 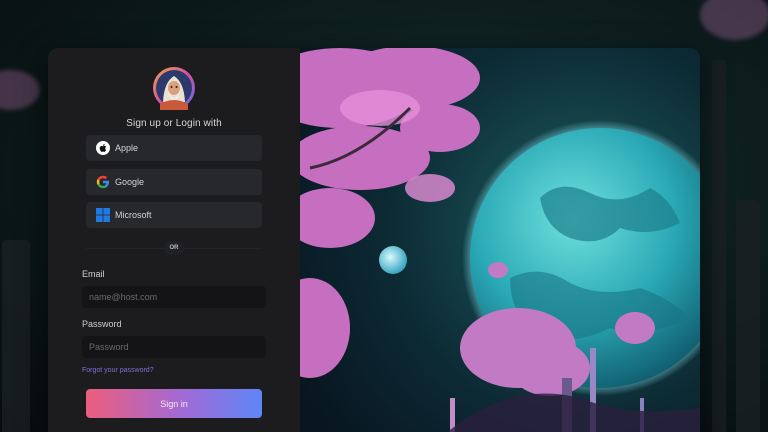 I want to click on logo-avatar, so click(x=174, y=88).